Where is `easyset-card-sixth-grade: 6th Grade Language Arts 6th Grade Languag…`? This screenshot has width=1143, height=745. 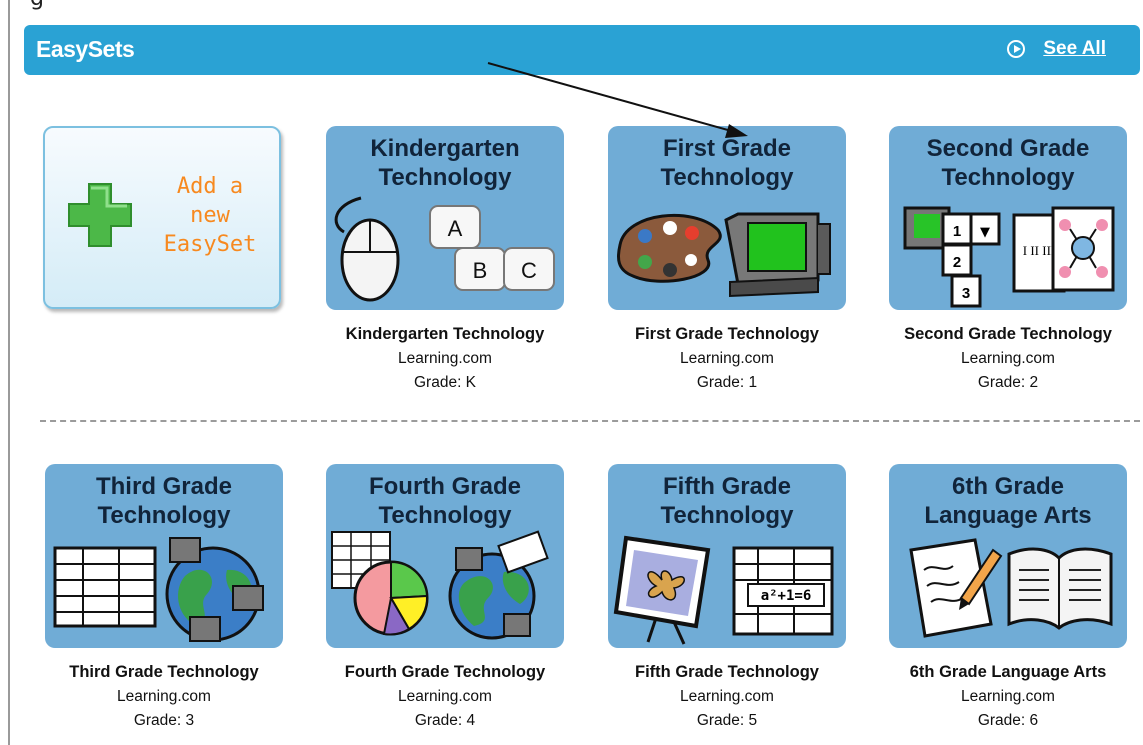 easyset-card-sixth-grade: 6th Grade Language Arts 6th Grade Languag… is located at coordinates (1008, 597).